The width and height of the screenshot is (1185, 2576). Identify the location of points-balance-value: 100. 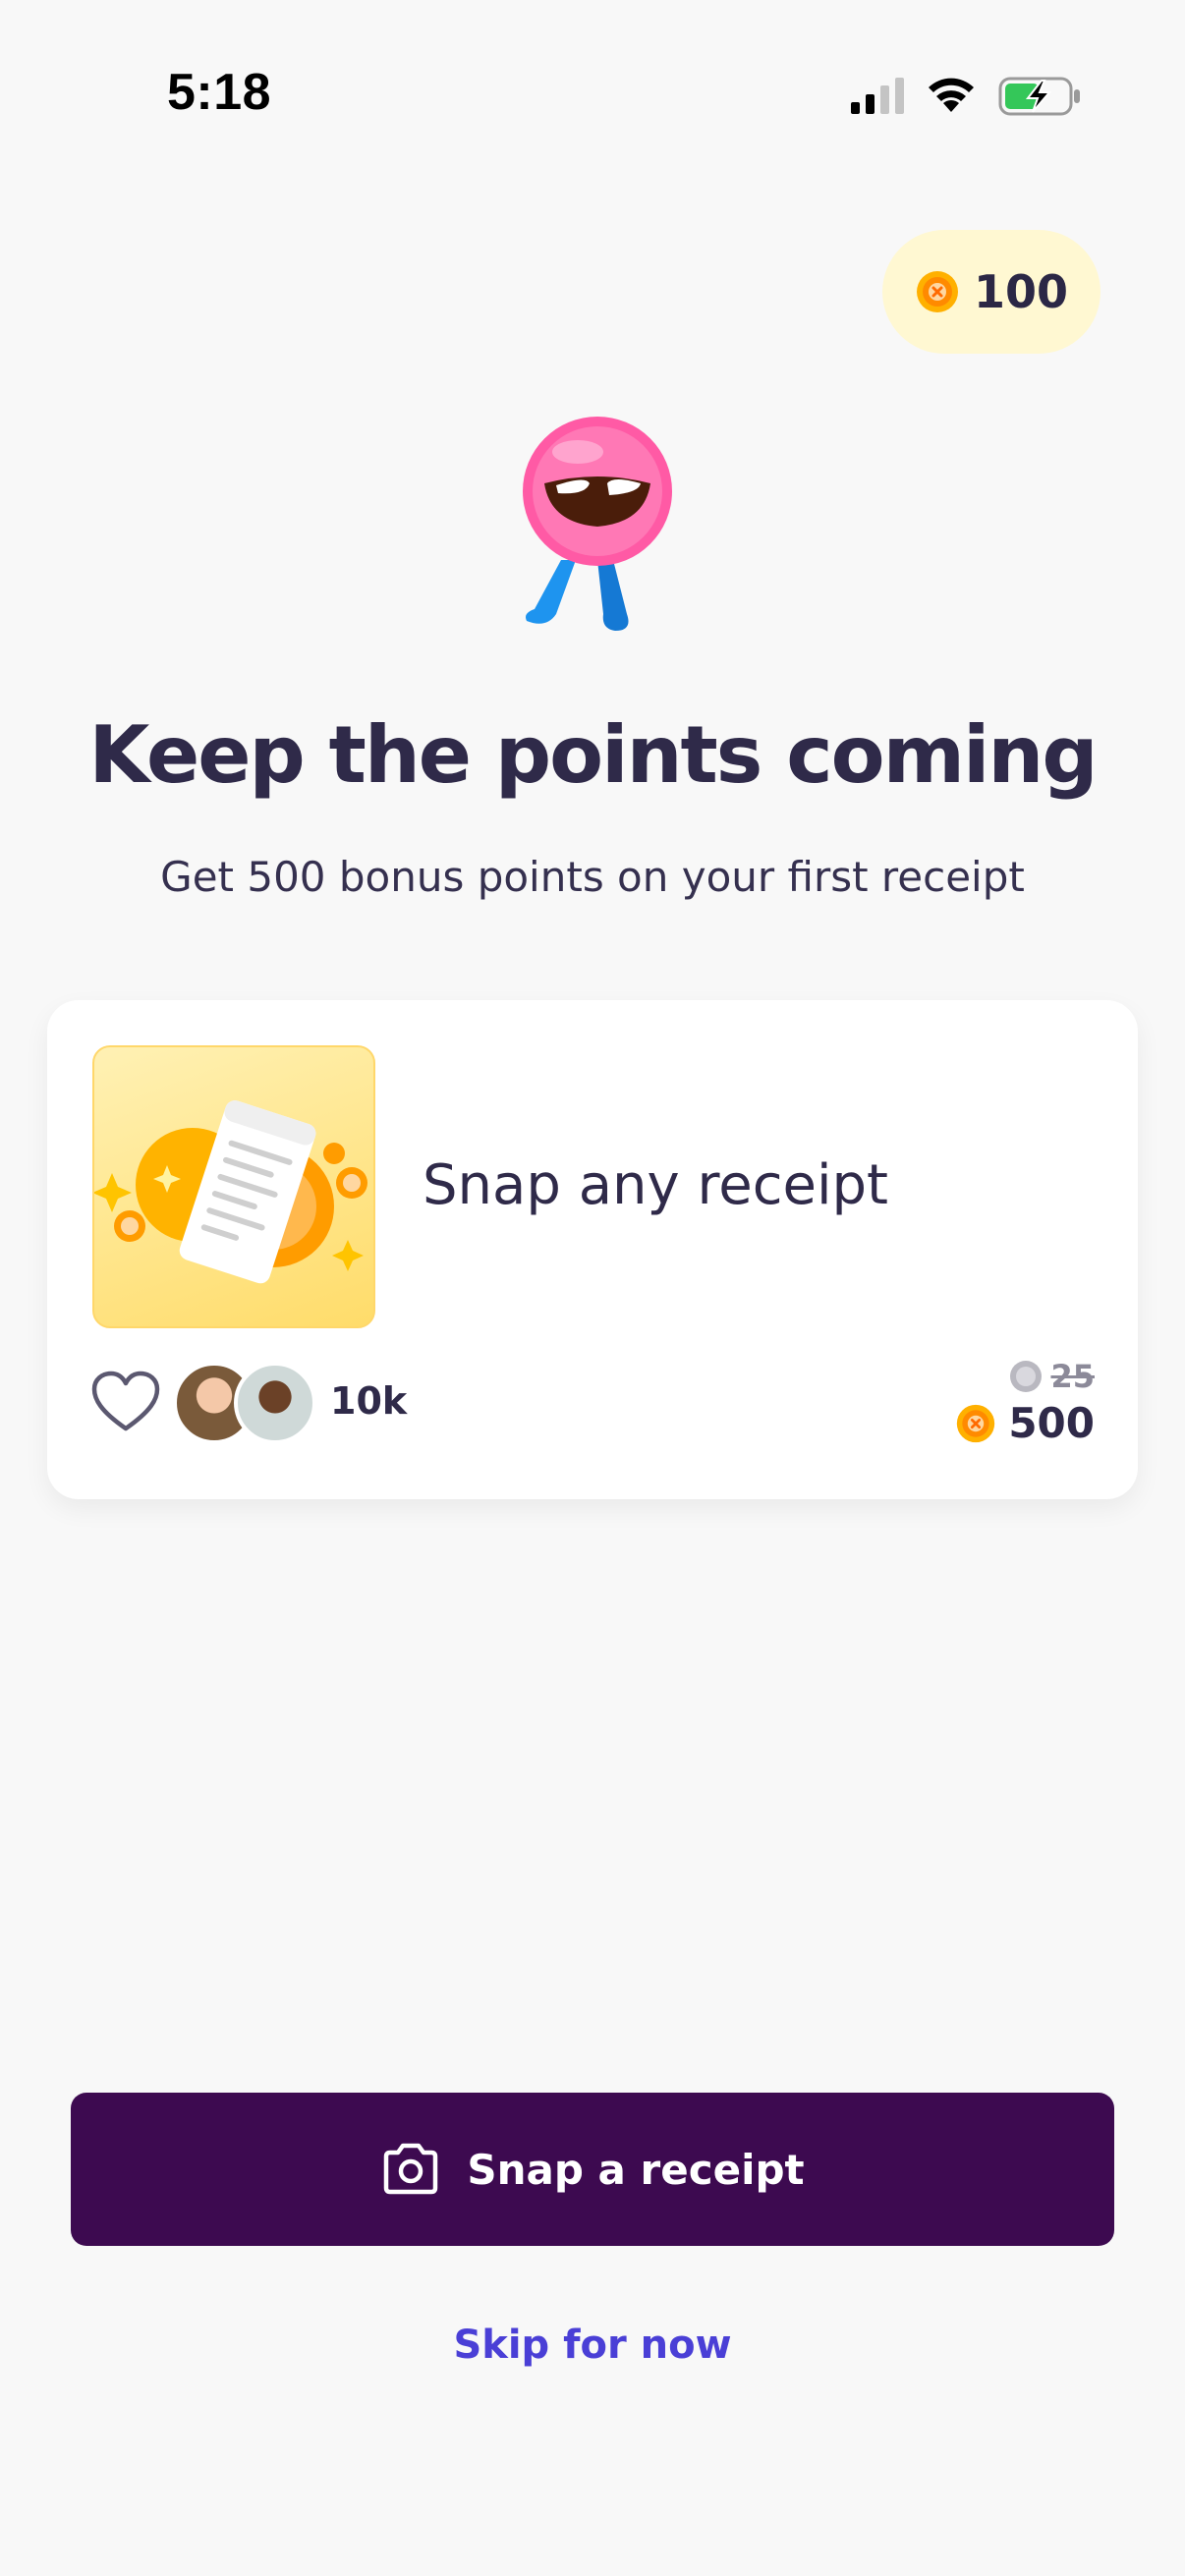
(1021, 291).